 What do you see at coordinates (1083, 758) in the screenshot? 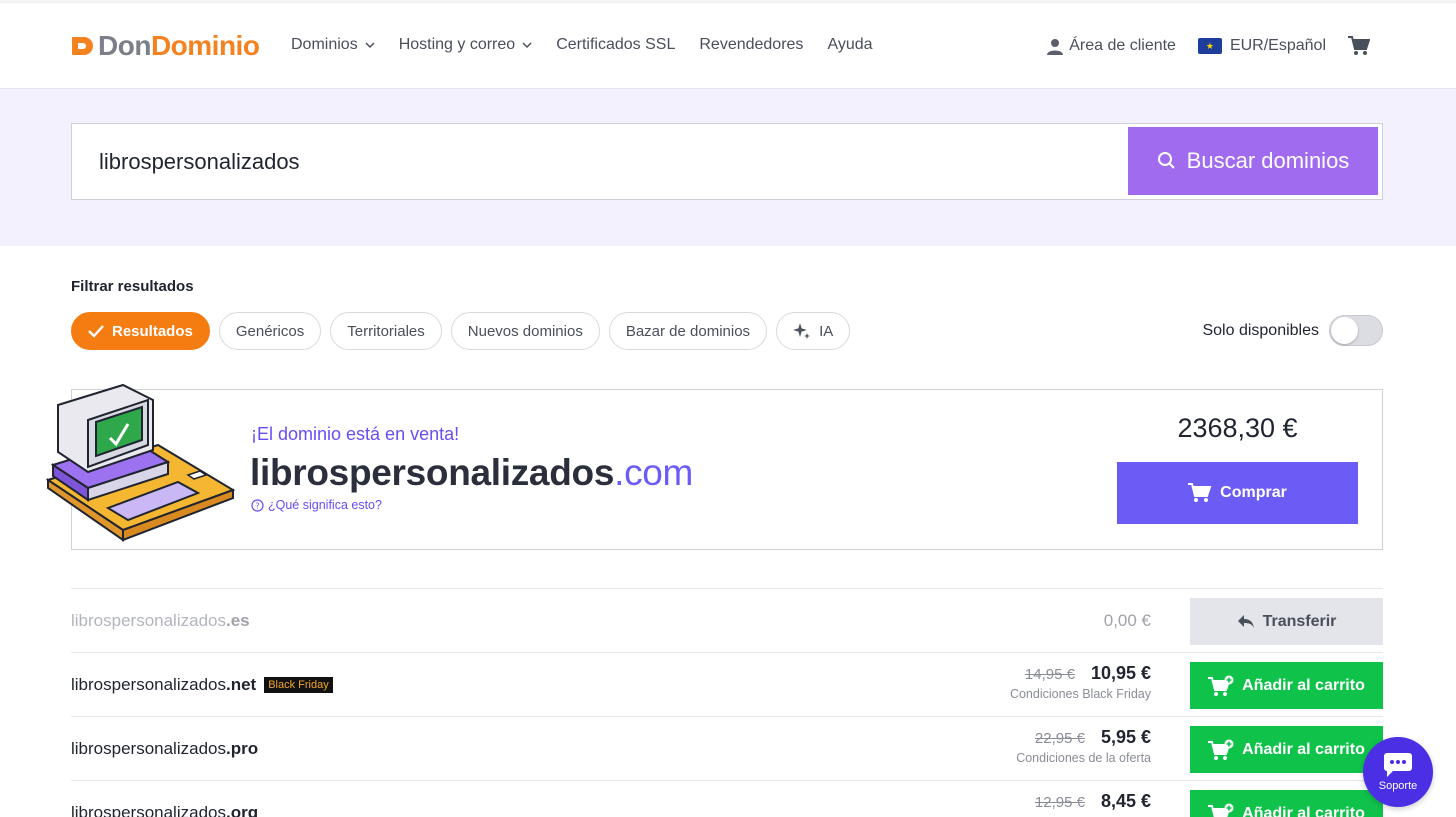
I see `offer-conditions-link: Condiciones de la oferta` at bounding box center [1083, 758].